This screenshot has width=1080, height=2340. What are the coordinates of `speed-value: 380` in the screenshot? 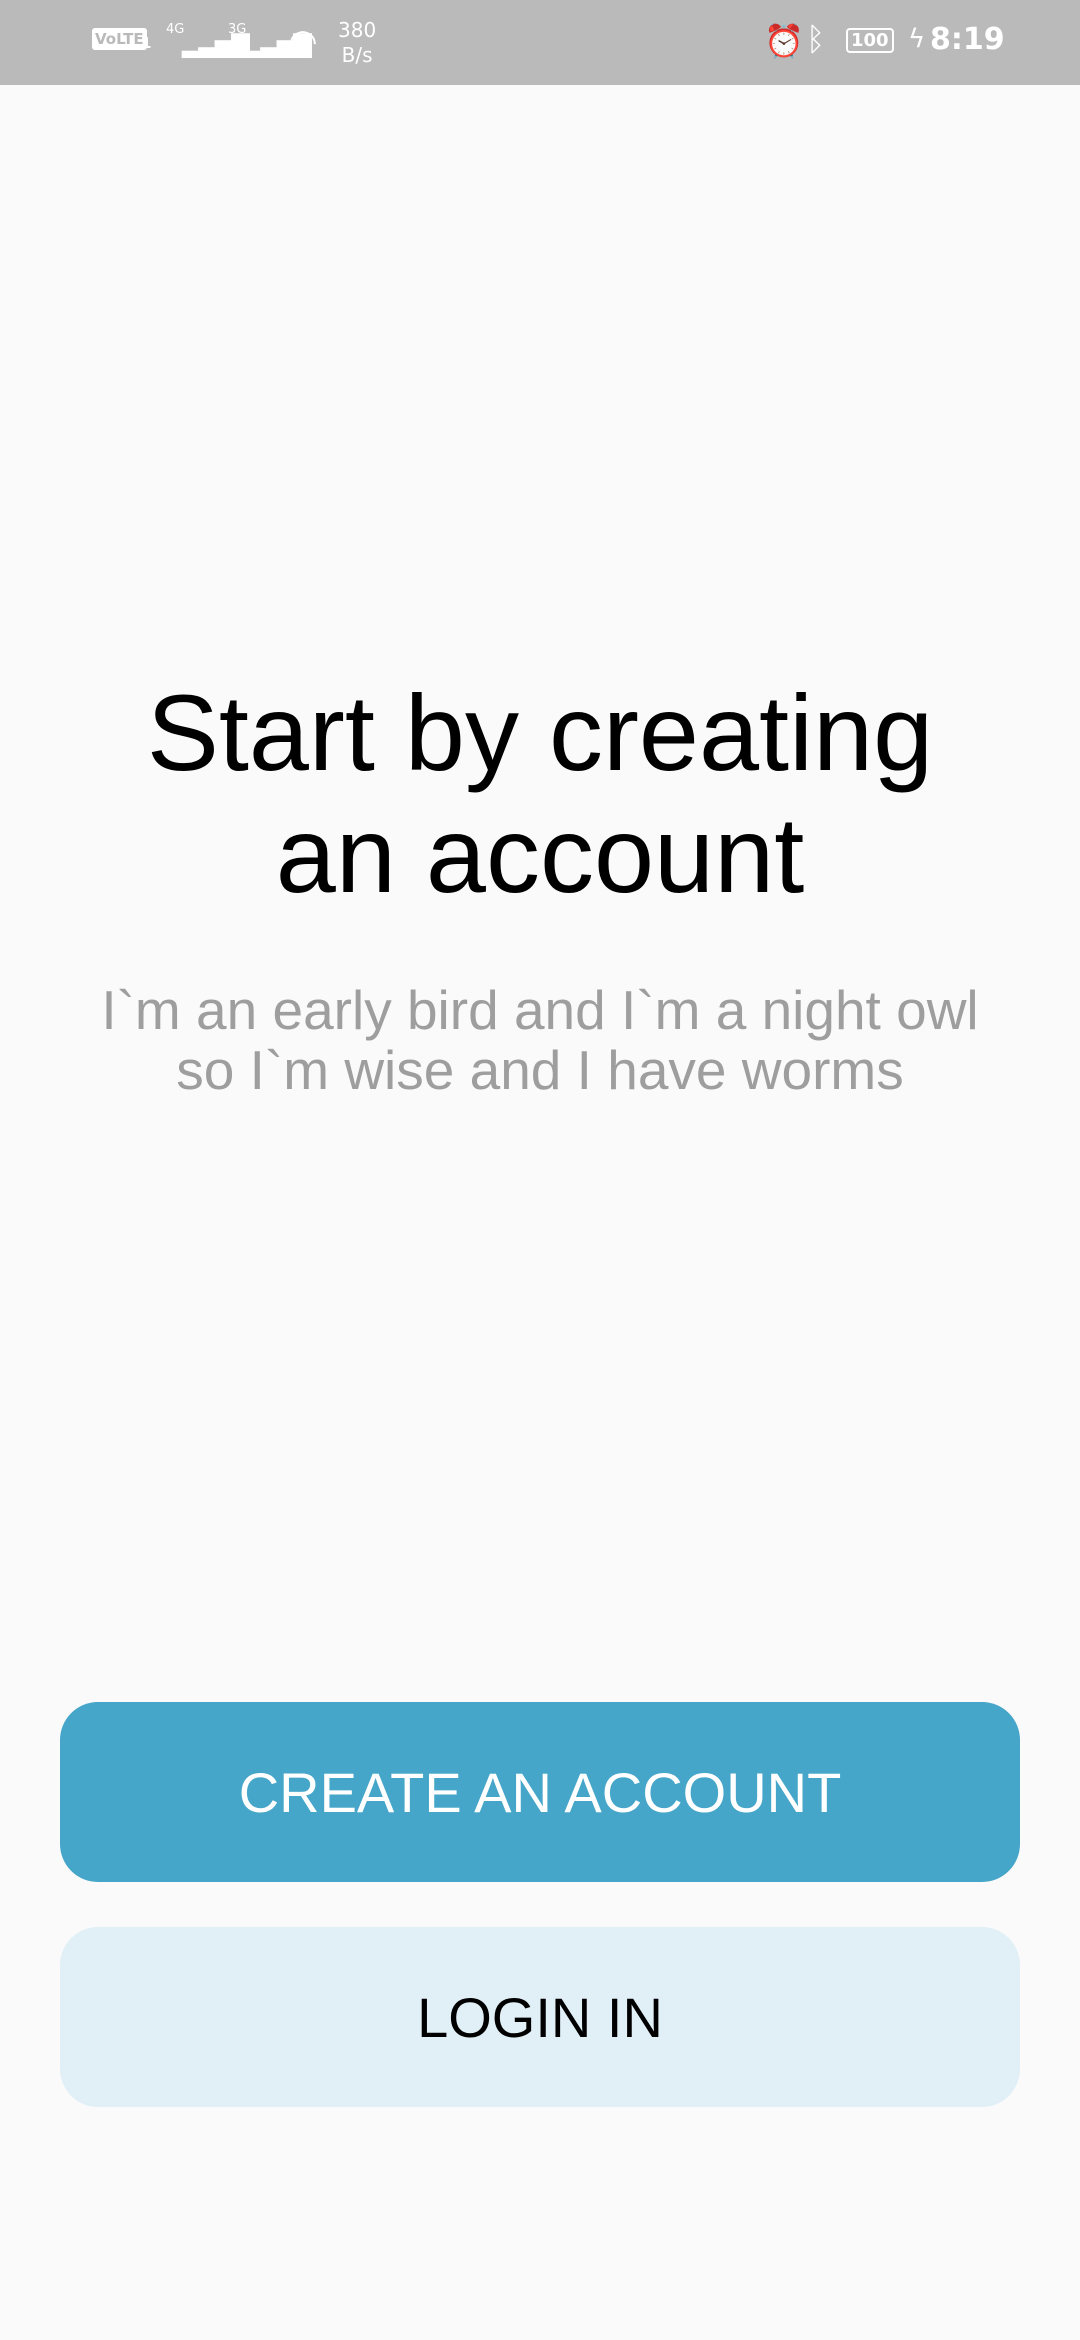 It's located at (357, 30).